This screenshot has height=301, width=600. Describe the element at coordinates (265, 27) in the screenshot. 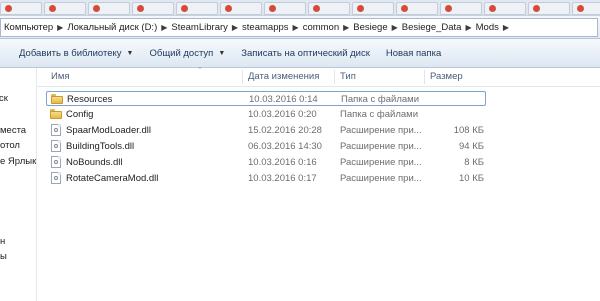

I see `breadcrumb-steamapps: steamapps` at that location.